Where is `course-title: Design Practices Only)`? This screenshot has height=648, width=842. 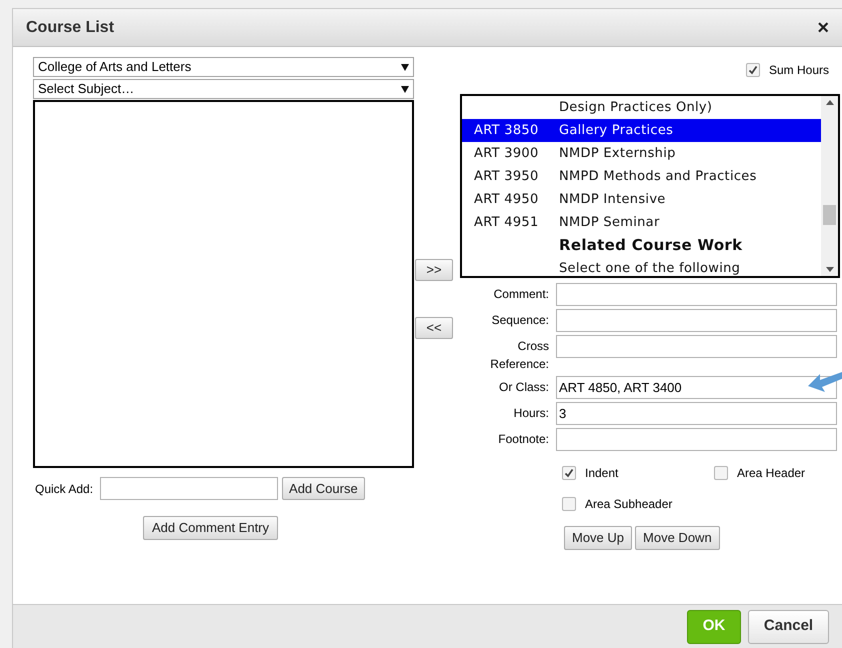 course-title: Design Practices Only) is located at coordinates (635, 107).